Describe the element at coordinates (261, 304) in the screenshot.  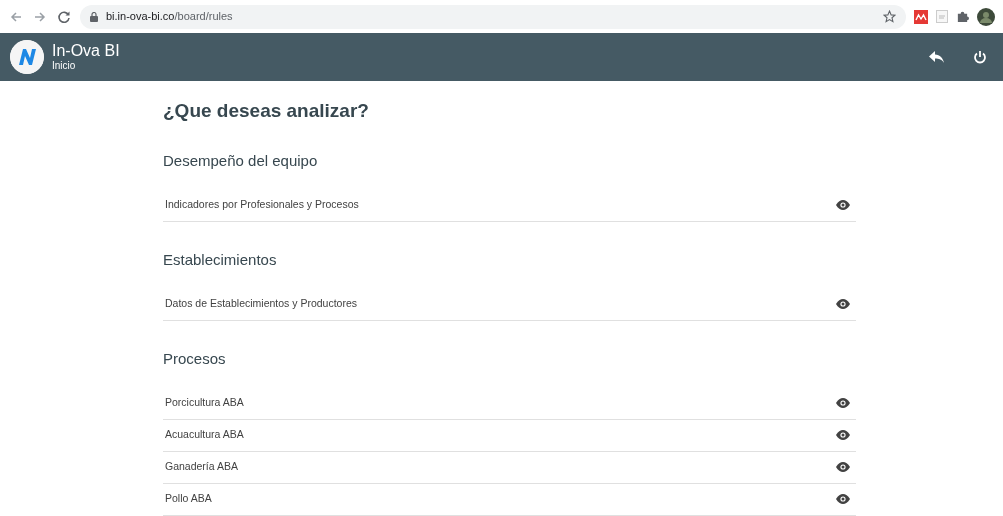
I see `item-label: Datos de Establecimientos y Productores` at that location.